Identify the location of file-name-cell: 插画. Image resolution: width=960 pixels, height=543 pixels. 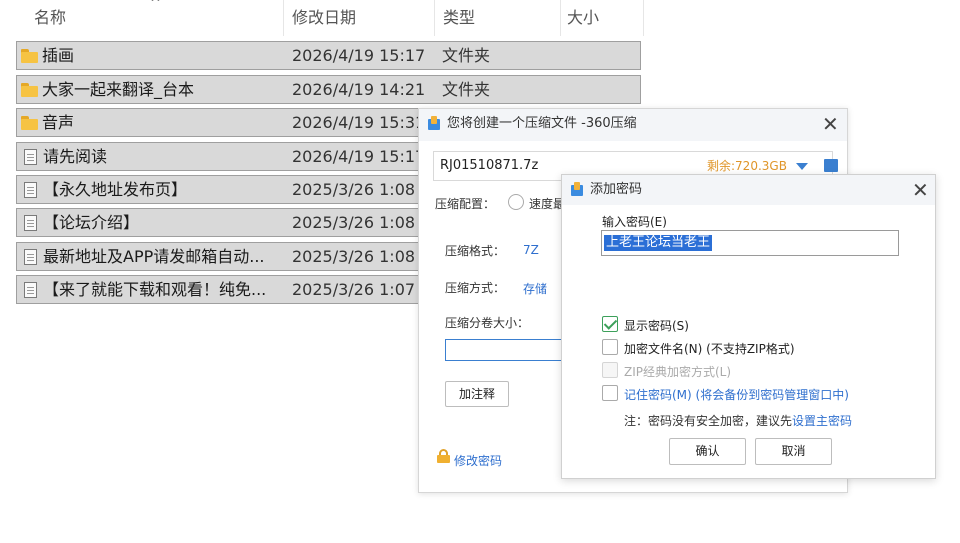
(153, 55).